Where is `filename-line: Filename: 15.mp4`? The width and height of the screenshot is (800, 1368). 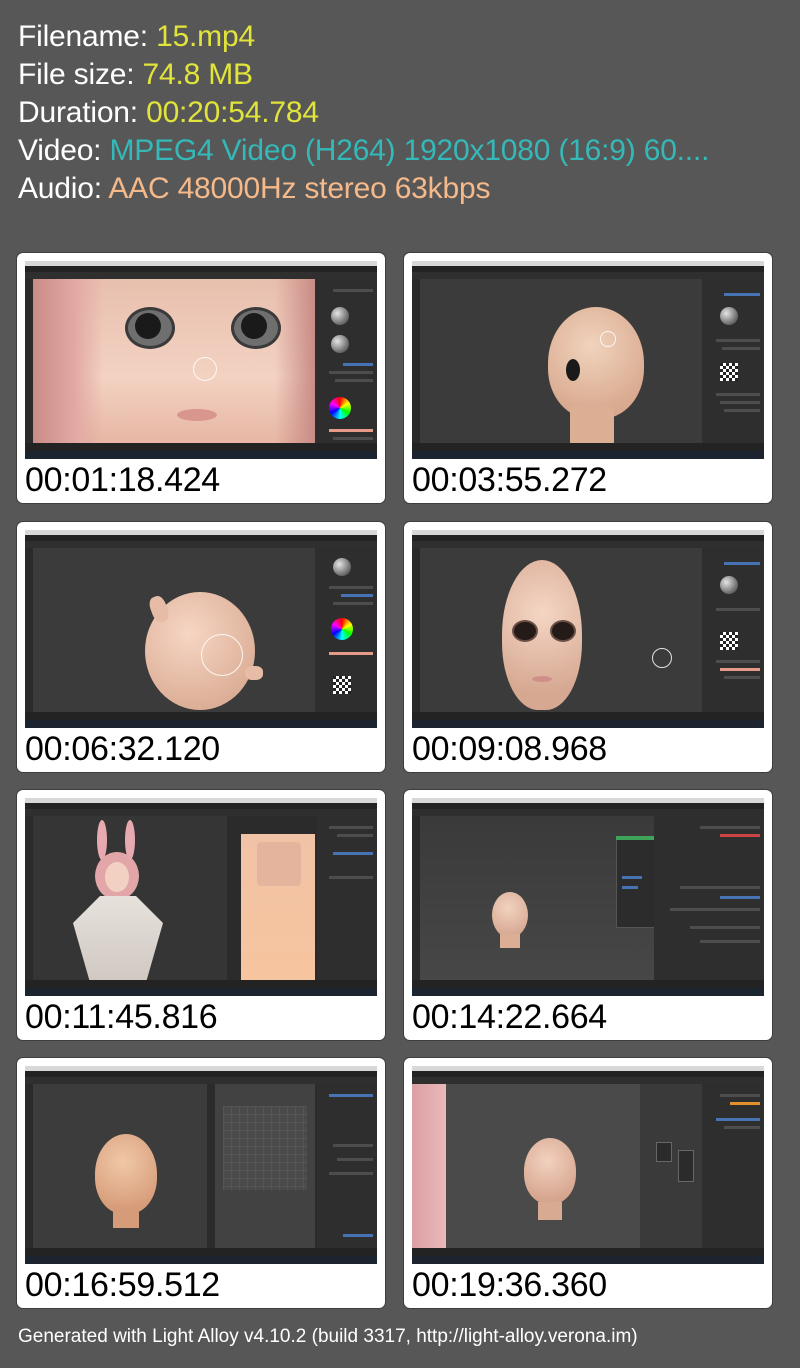 filename-line: Filename: 15.mp4 is located at coordinates (403, 37).